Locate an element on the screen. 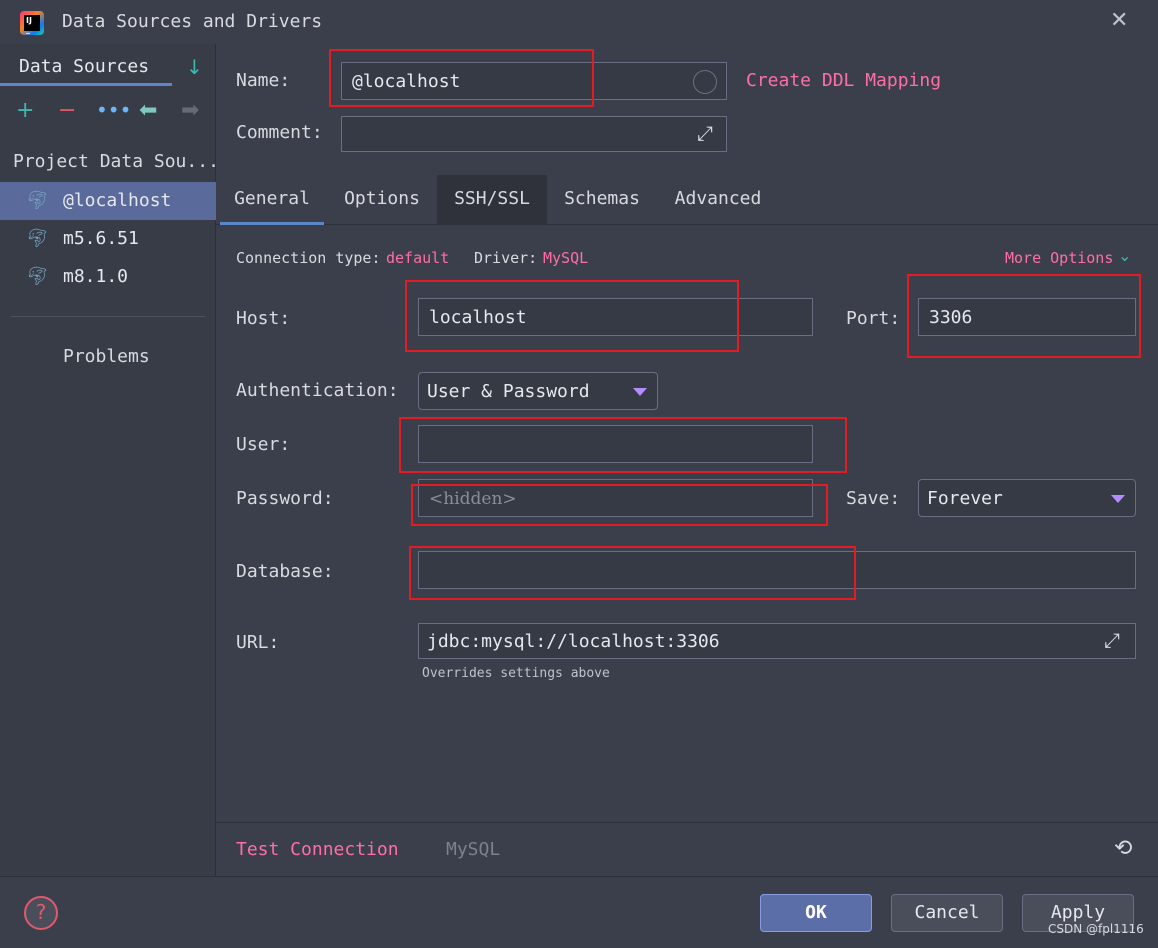  sidebar-divider is located at coordinates (108, 316).